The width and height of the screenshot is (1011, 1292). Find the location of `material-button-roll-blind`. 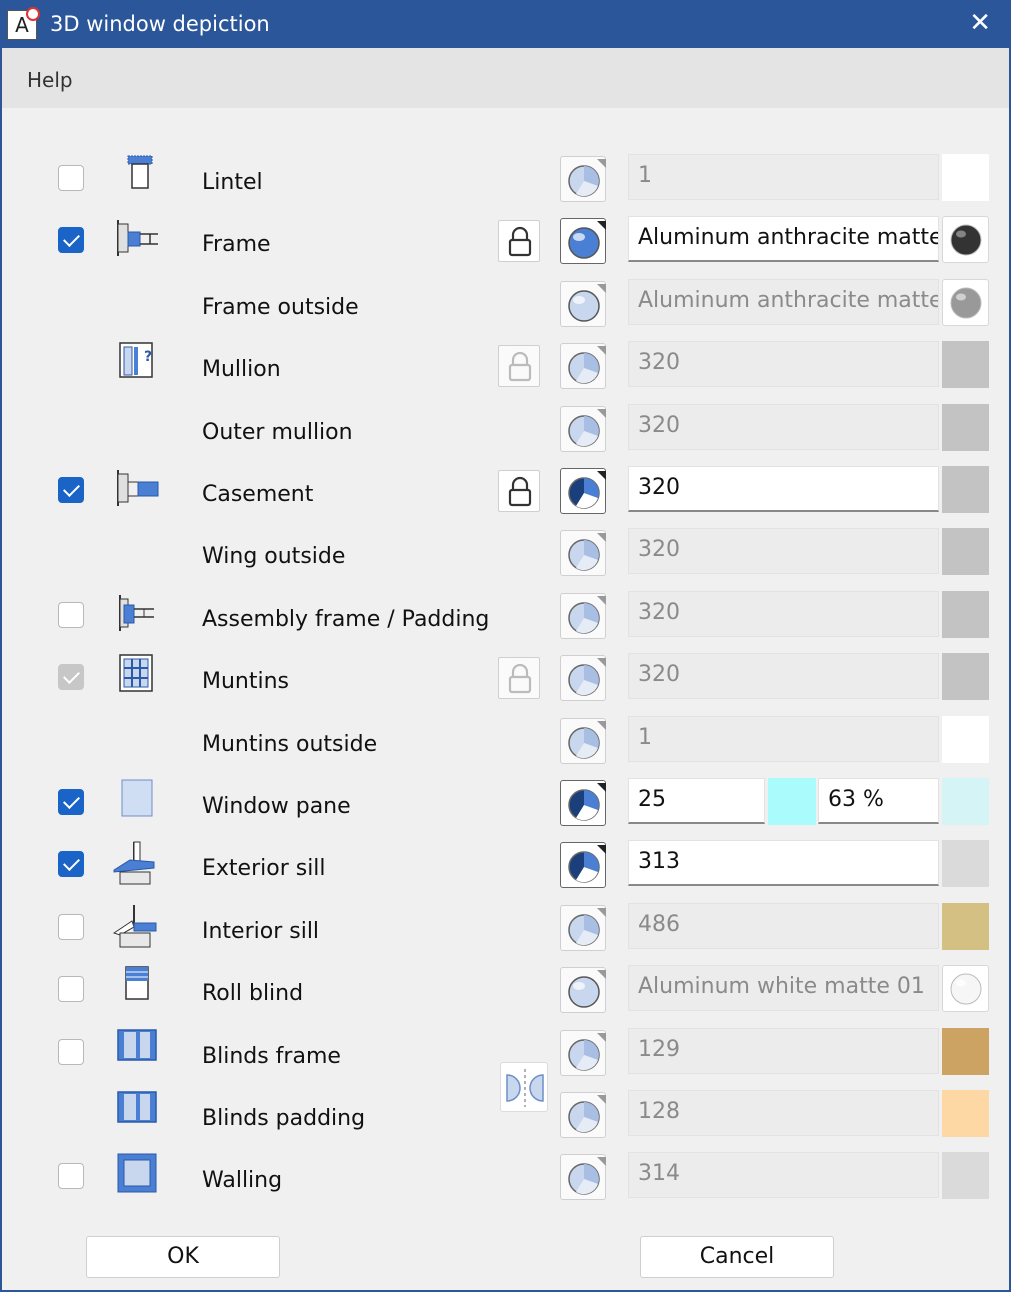

material-button-roll-blind is located at coordinates (583, 990).